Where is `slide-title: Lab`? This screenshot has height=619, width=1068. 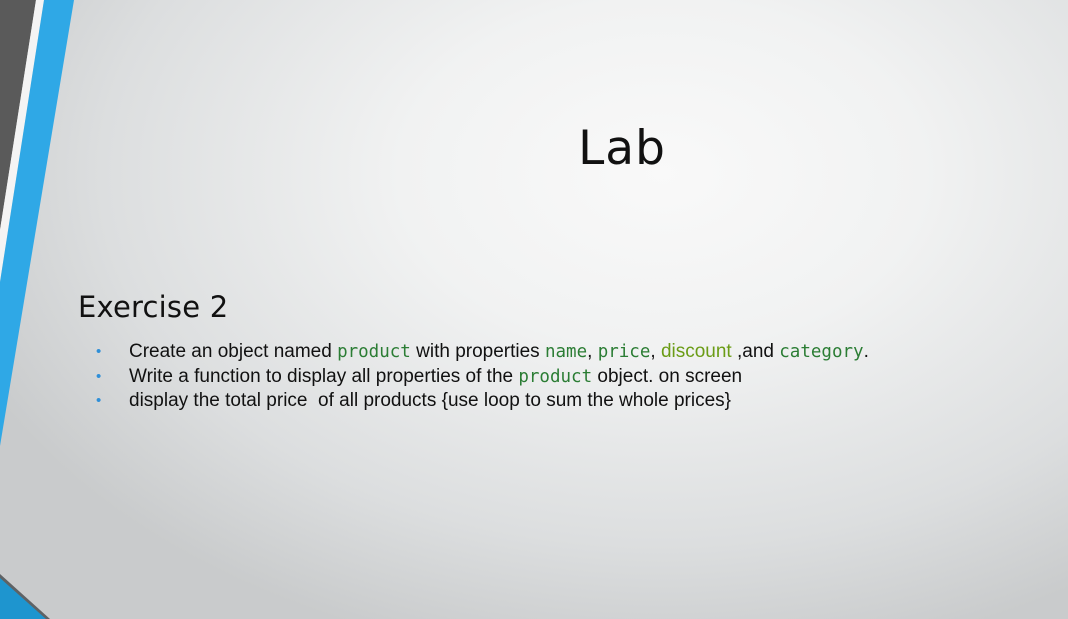 slide-title: Lab is located at coordinates (622, 148).